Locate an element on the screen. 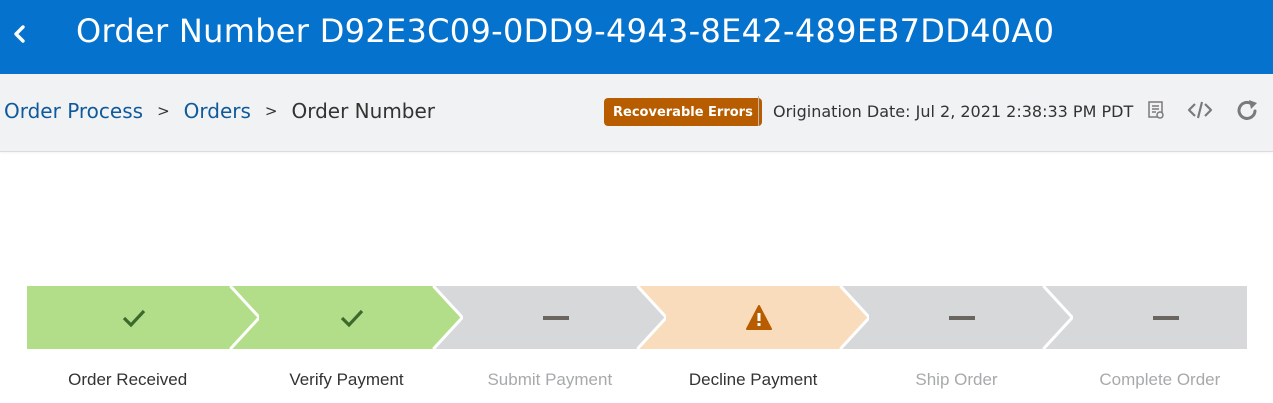  details-button is located at coordinates (1156, 110).